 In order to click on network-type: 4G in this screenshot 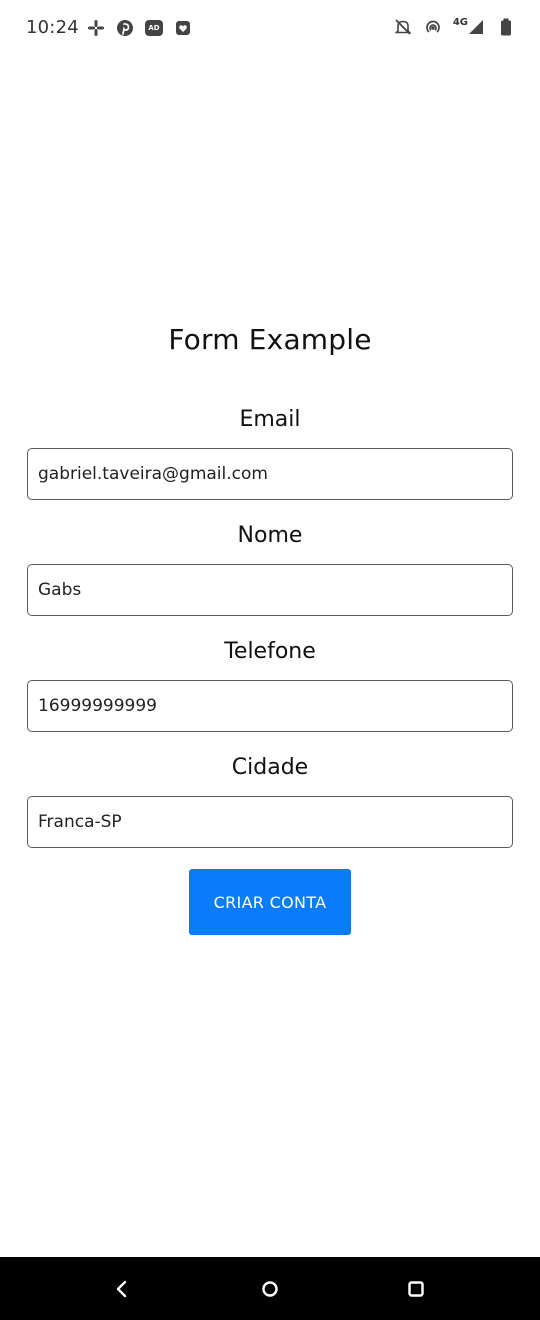, I will do `click(460, 22)`.